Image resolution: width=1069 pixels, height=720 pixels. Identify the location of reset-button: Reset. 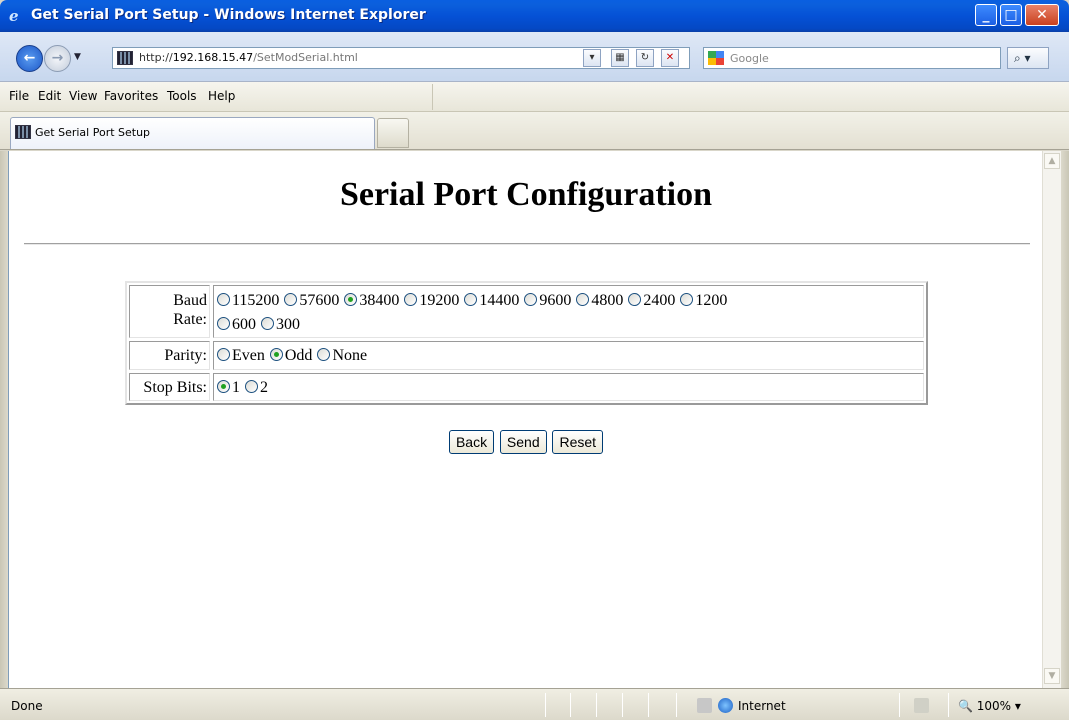
(578, 442).